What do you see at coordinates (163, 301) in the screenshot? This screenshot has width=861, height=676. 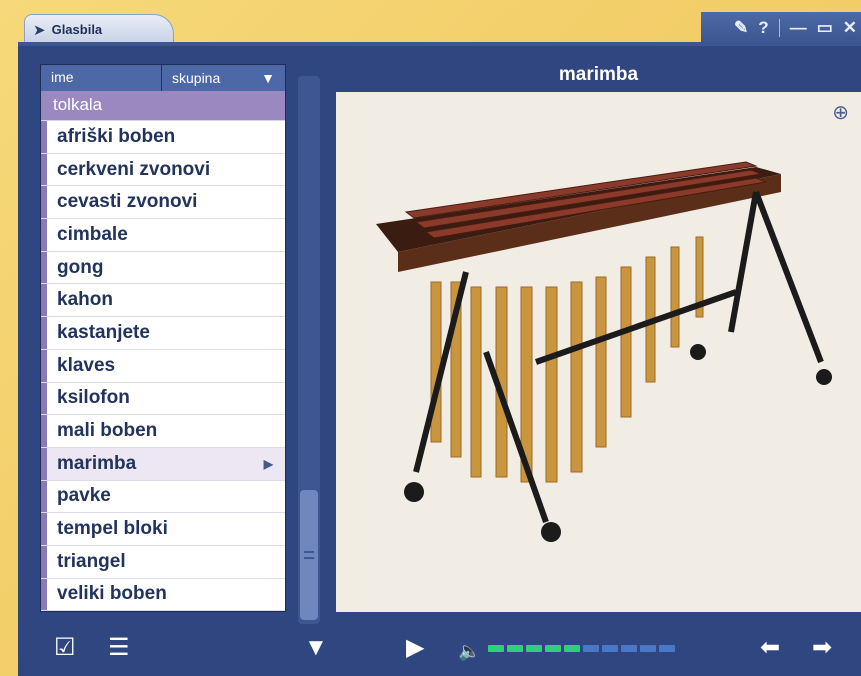 I see `list-item: kahon` at bounding box center [163, 301].